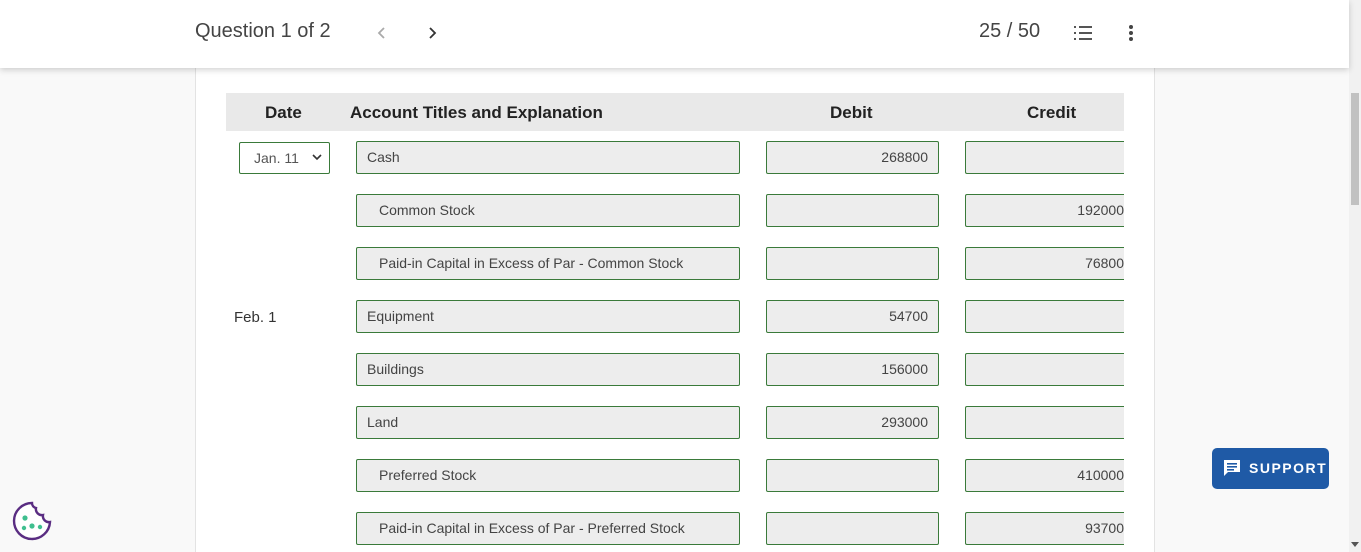  I want to click on scrollbar, so click(1355, 276).